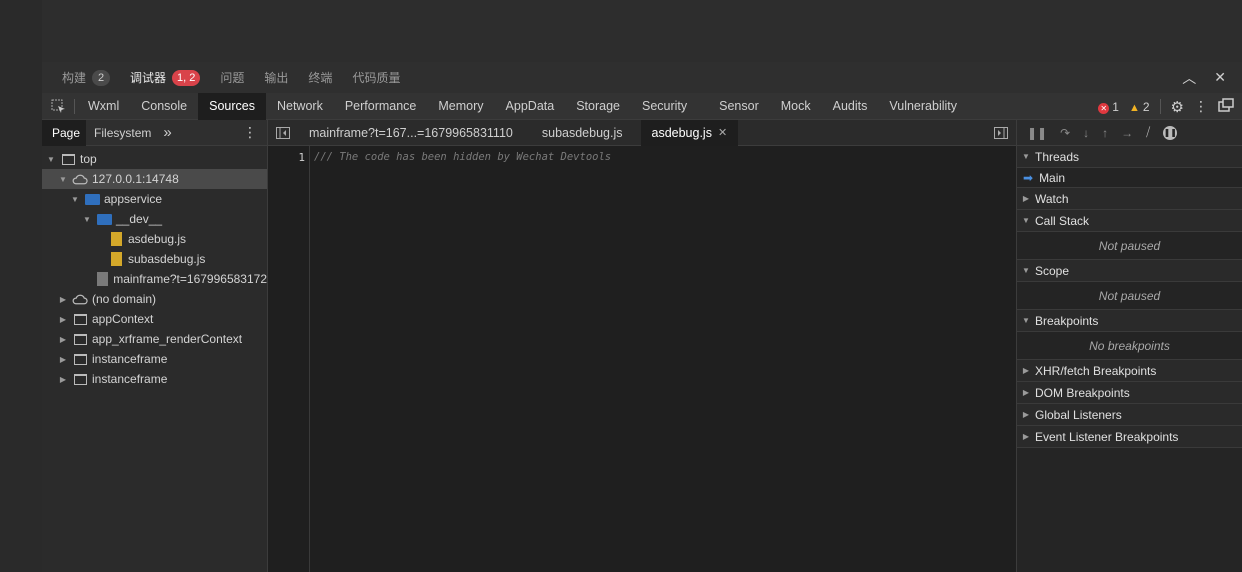 The height and width of the screenshot is (572, 1242). What do you see at coordinates (598, 106) in the screenshot?
I see `tab-storage: Storage` at bounding box center [598, 106].